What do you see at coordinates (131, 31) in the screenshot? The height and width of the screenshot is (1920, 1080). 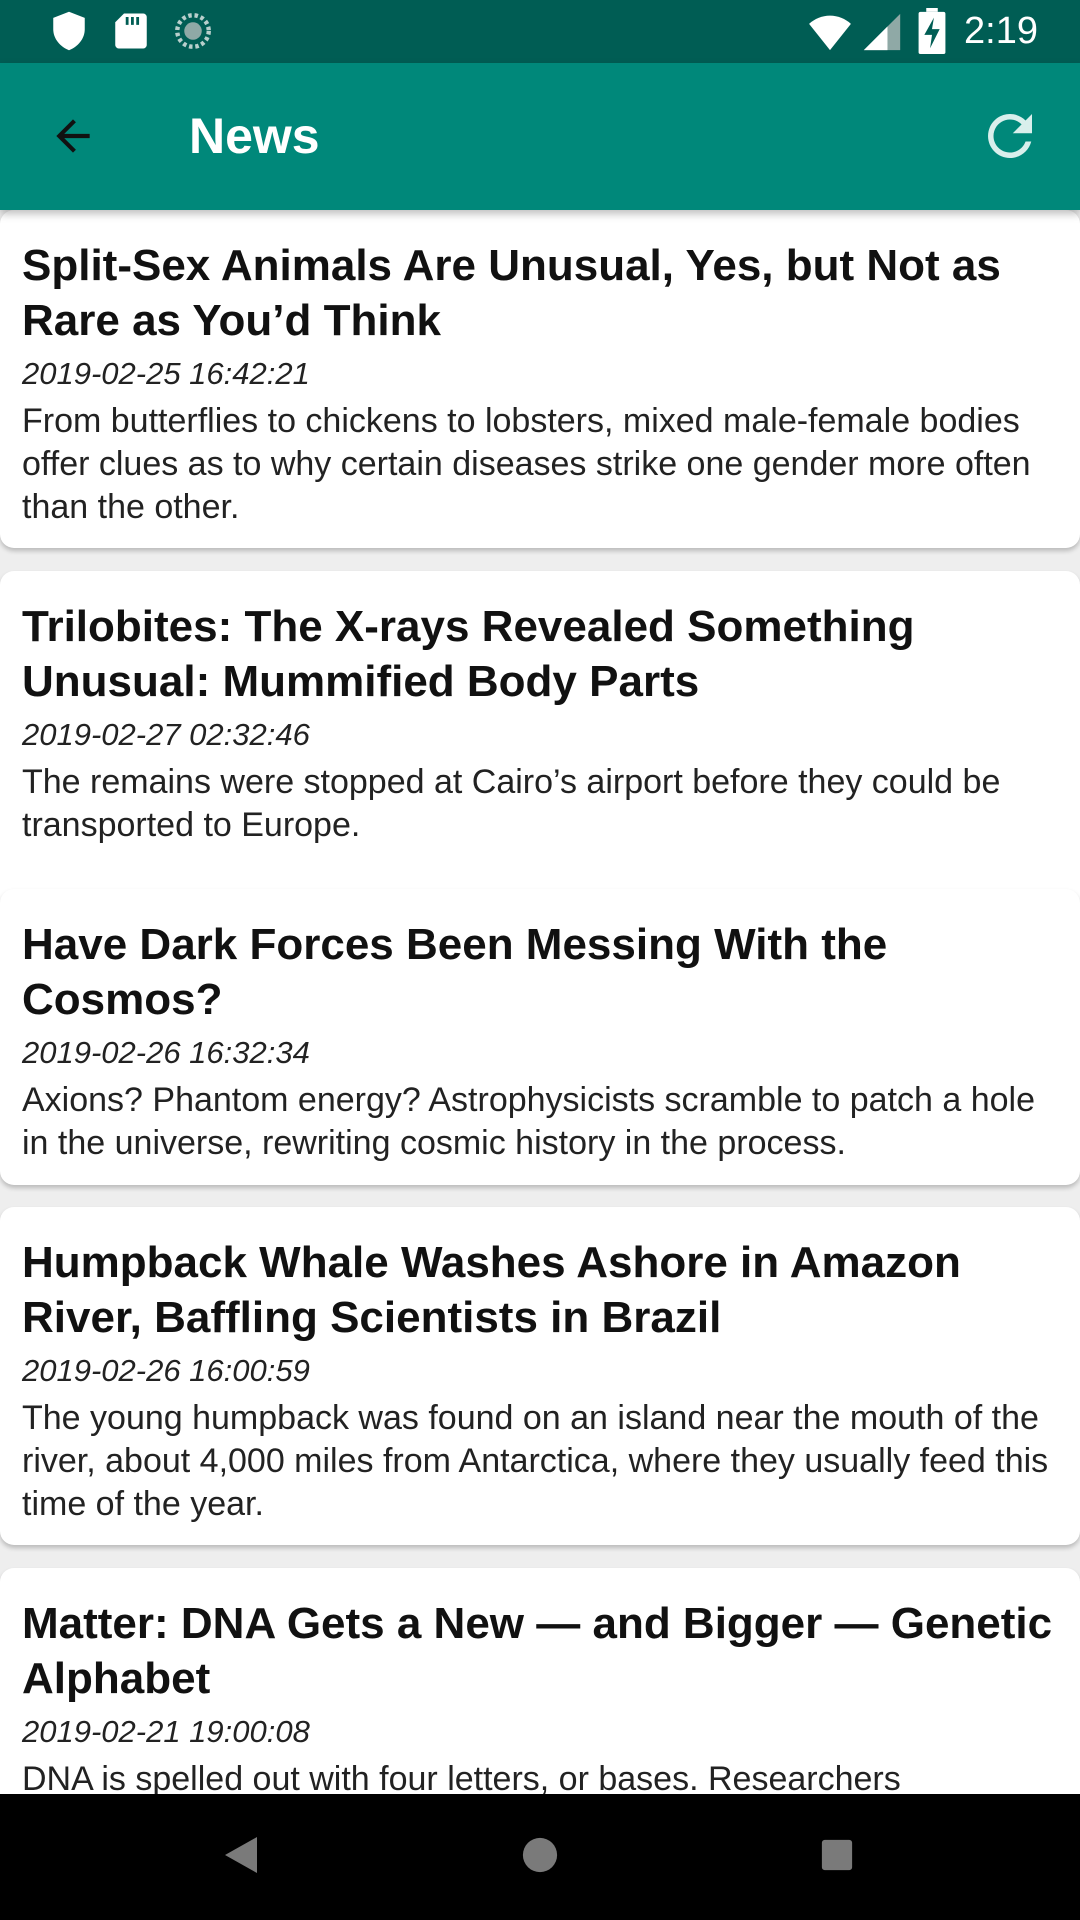 I see `sd-card-icon` at bounding box center [131, 31].